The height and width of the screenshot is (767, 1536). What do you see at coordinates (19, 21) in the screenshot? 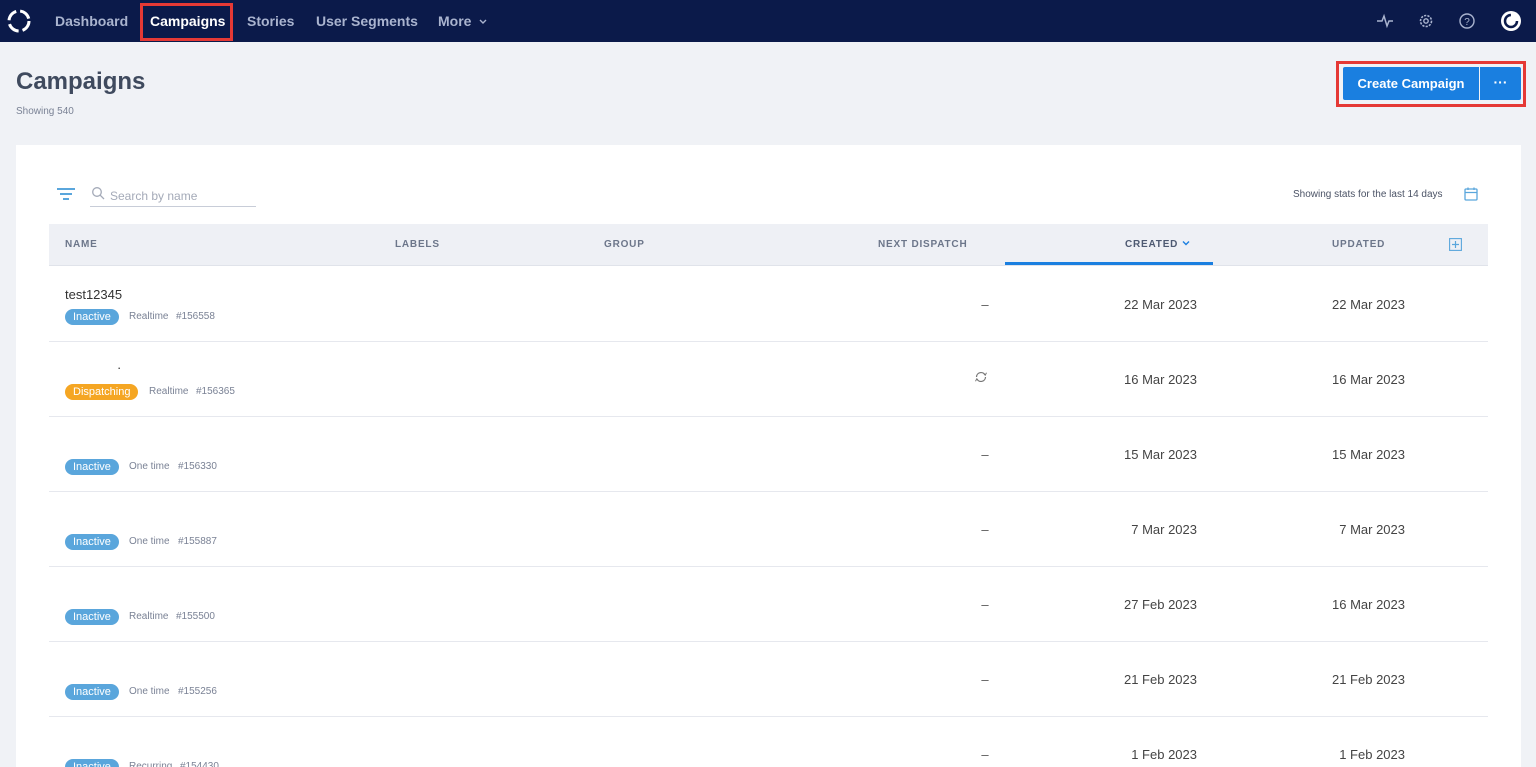
I see `app-logo-icon` at bounding box center [19, 21].